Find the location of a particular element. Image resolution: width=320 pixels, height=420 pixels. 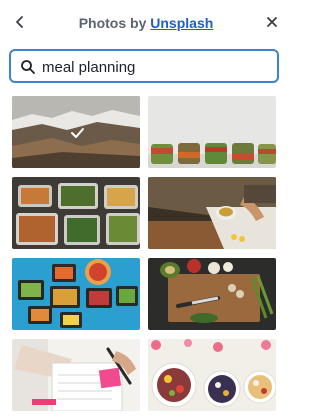

search-icon is located at coordinates (28, 67).